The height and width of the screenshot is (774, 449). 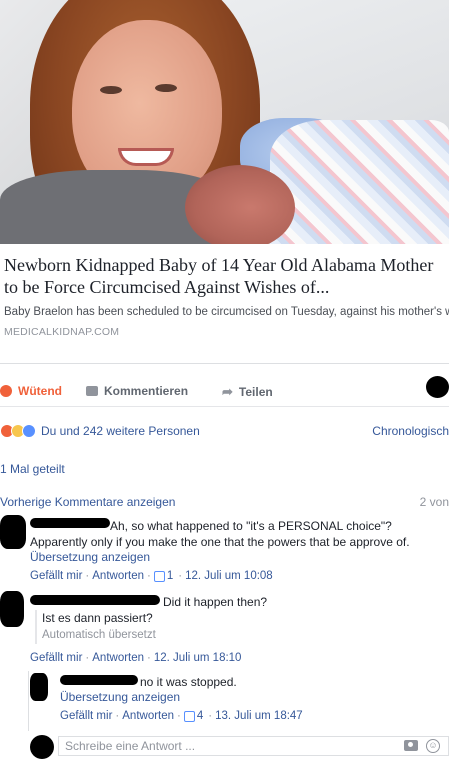 I want to click on timestamp: 12. Juli um 18:10, so click(x=198, y=658).